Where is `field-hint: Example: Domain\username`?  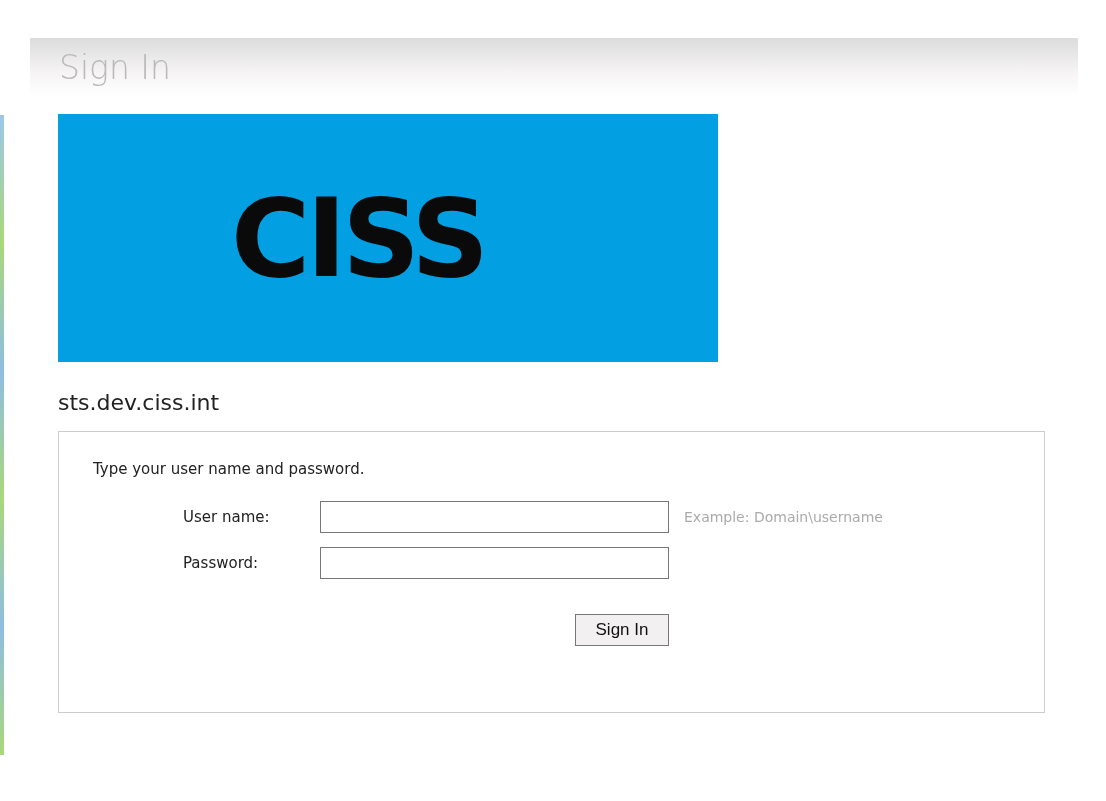
field-hint: Example: Domain\username is located at coordinates (783, 517).